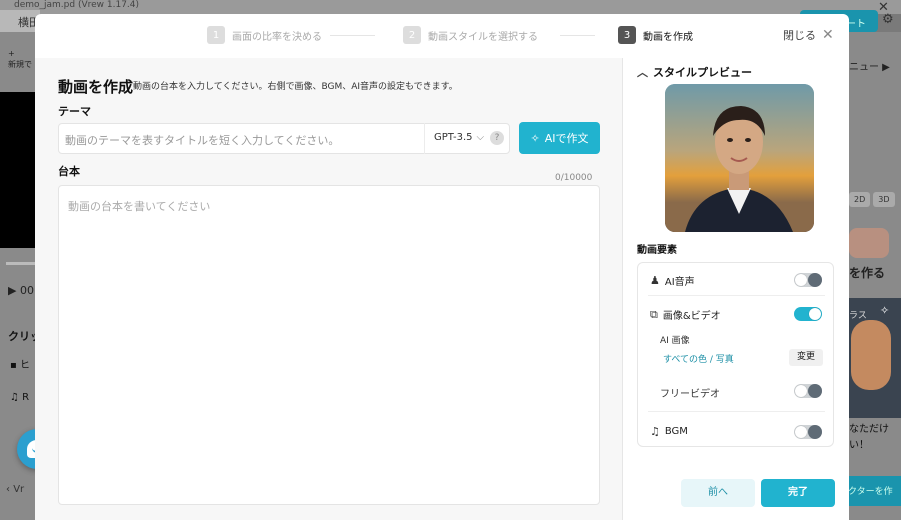 This screenshot has height=520, width=901. I want to click on help-icon: ?, so click(497, 138).